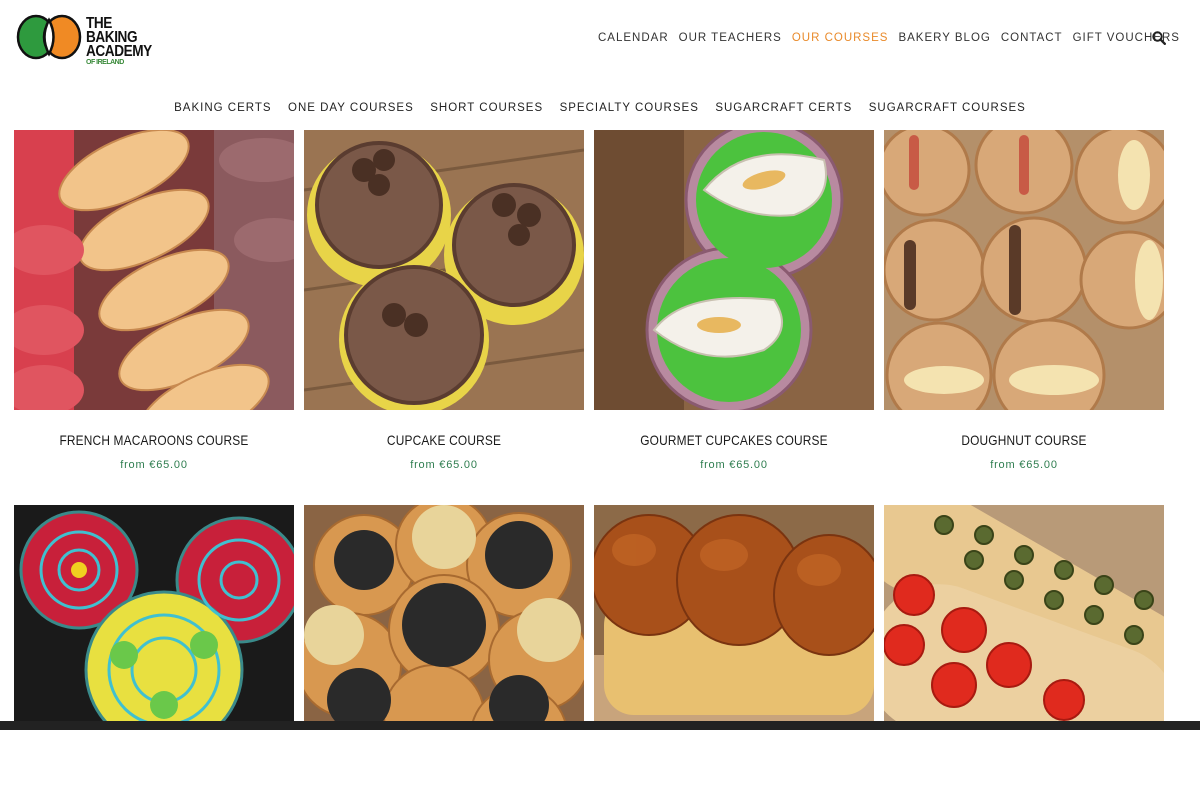 Image resolution: width=1200 pixels, height=785 pixels. Describe the element at coordinates (730, 38) in the screenshot. I see `nav-our-teachers: OUR TEACHERS` at that location.